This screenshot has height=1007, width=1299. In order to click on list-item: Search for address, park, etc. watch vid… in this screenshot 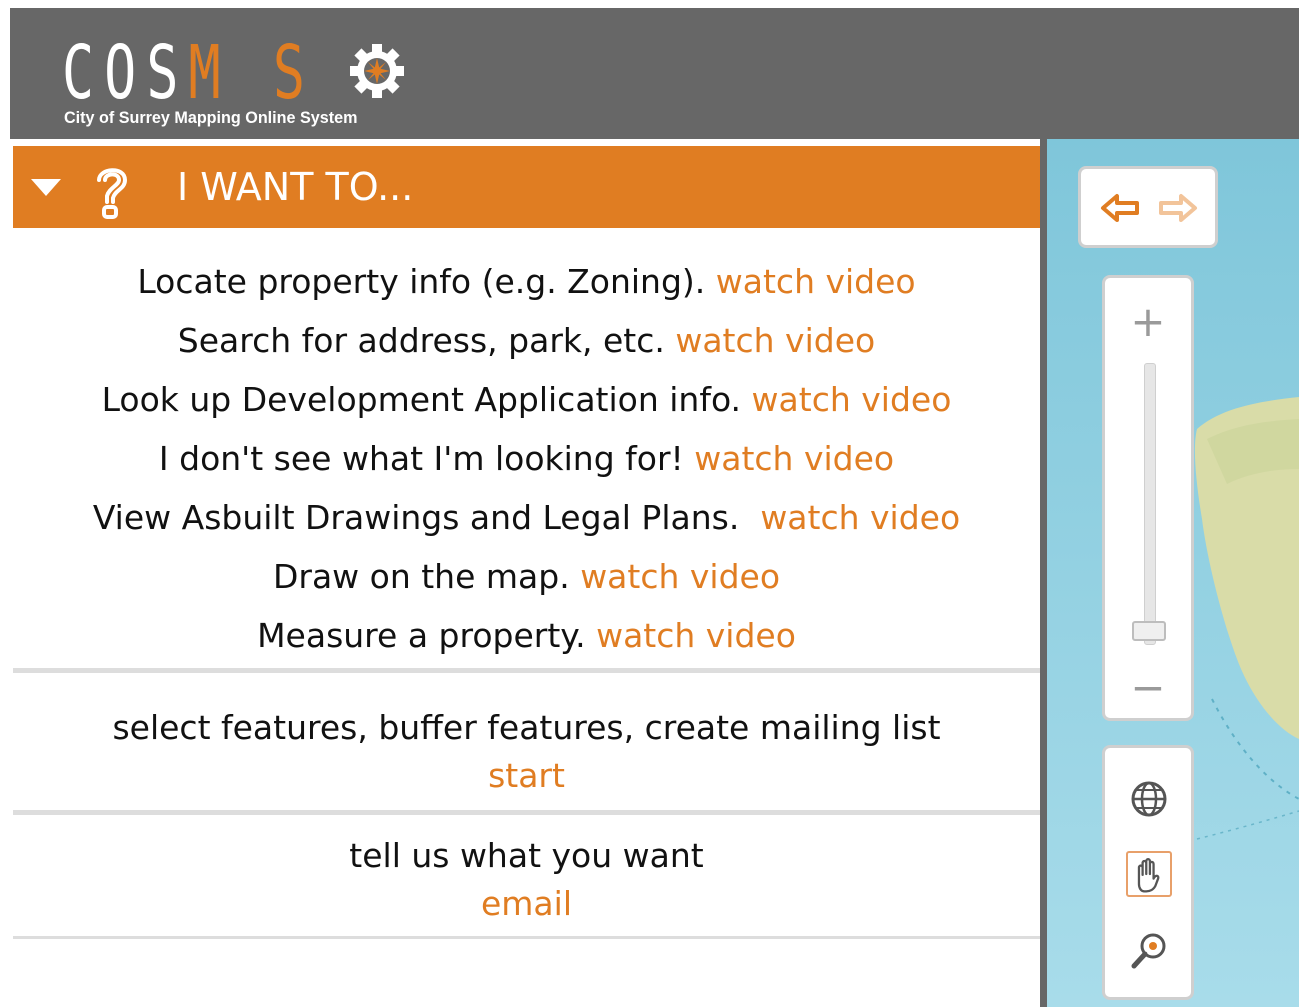, I will do `click(526, 340)`.